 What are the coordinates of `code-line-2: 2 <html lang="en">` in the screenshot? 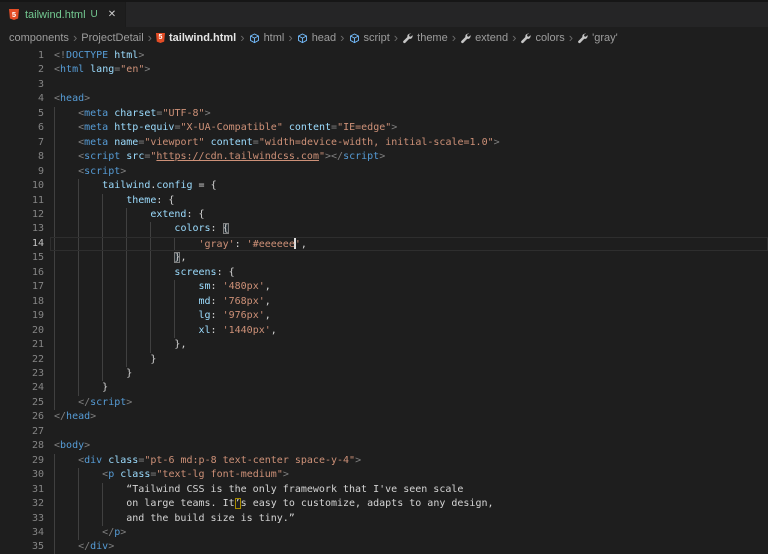 It's located at (384, 70).